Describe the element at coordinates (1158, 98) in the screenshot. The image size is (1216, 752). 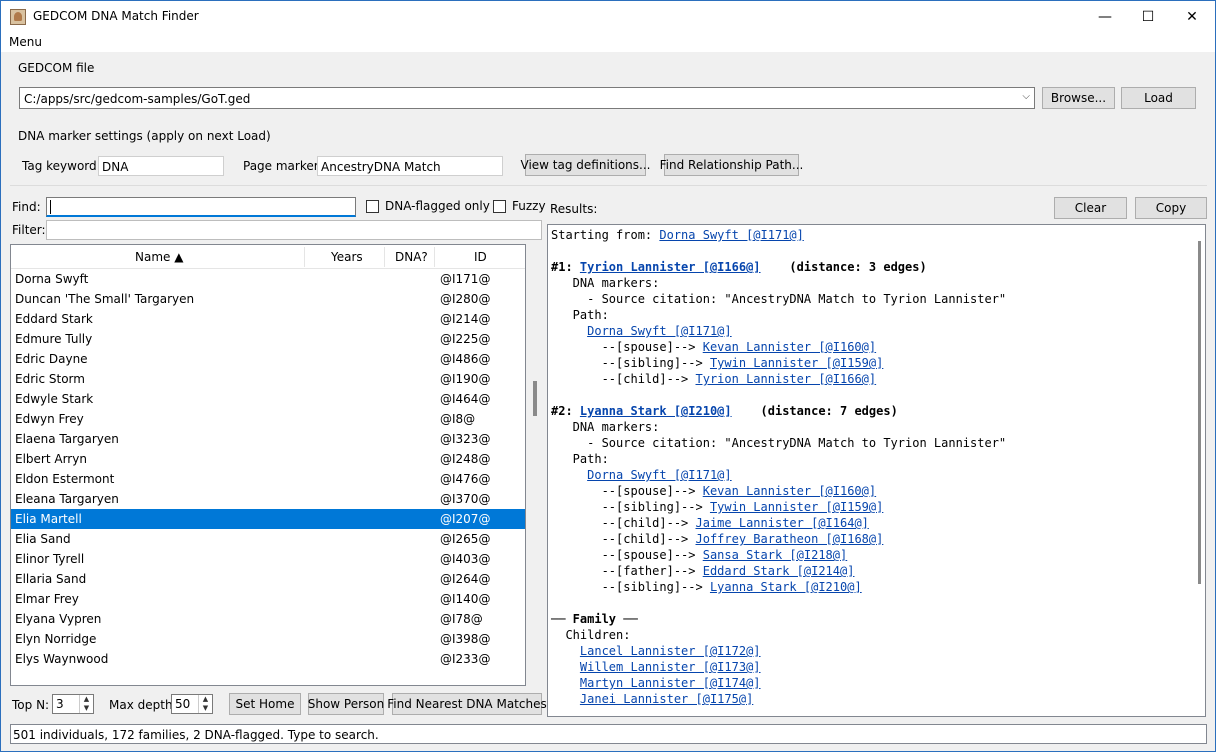
I see `load-button: Load` at that location.